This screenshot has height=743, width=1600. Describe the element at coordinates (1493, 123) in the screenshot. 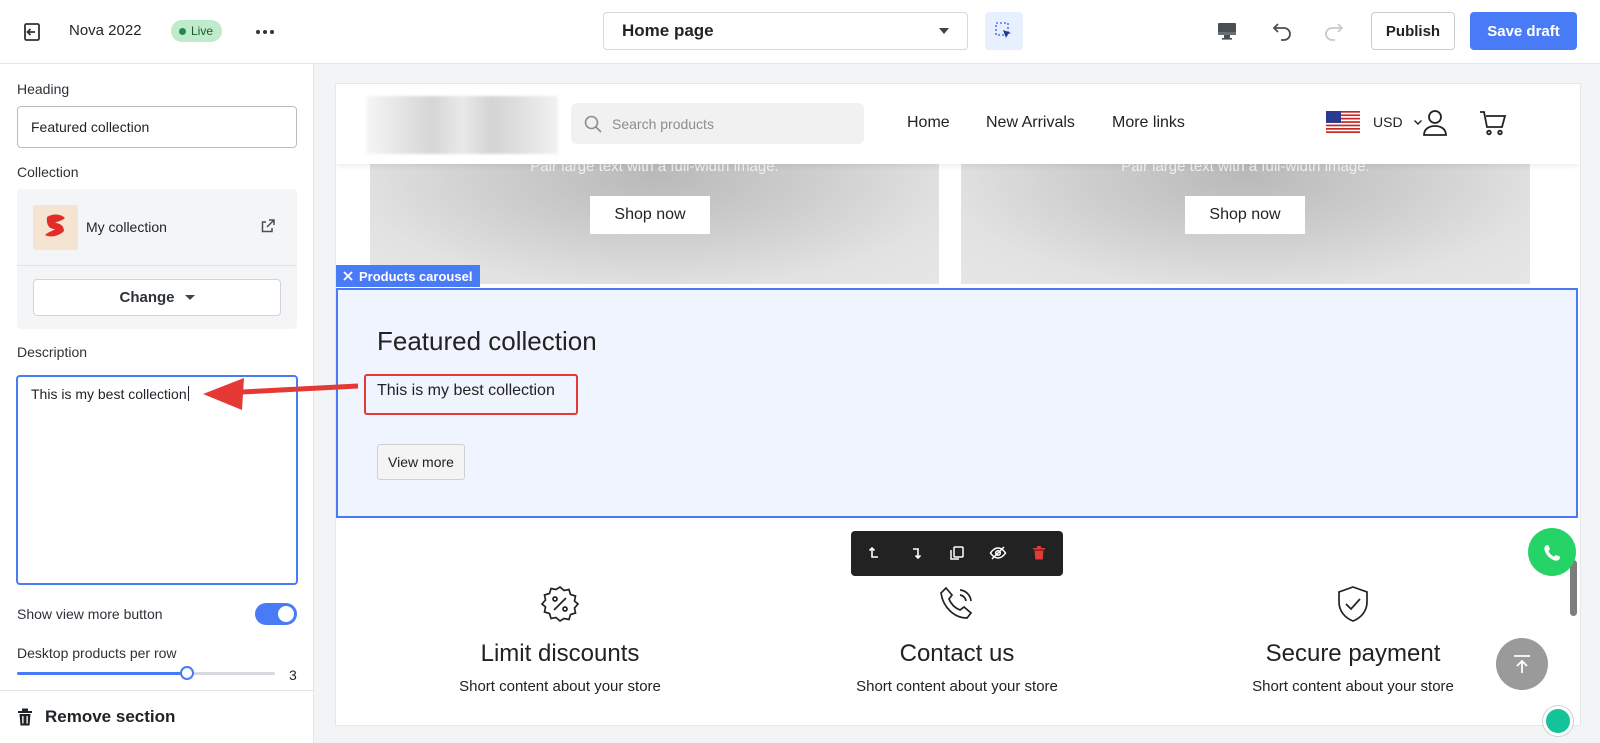

I see `cart-icon` at that location.